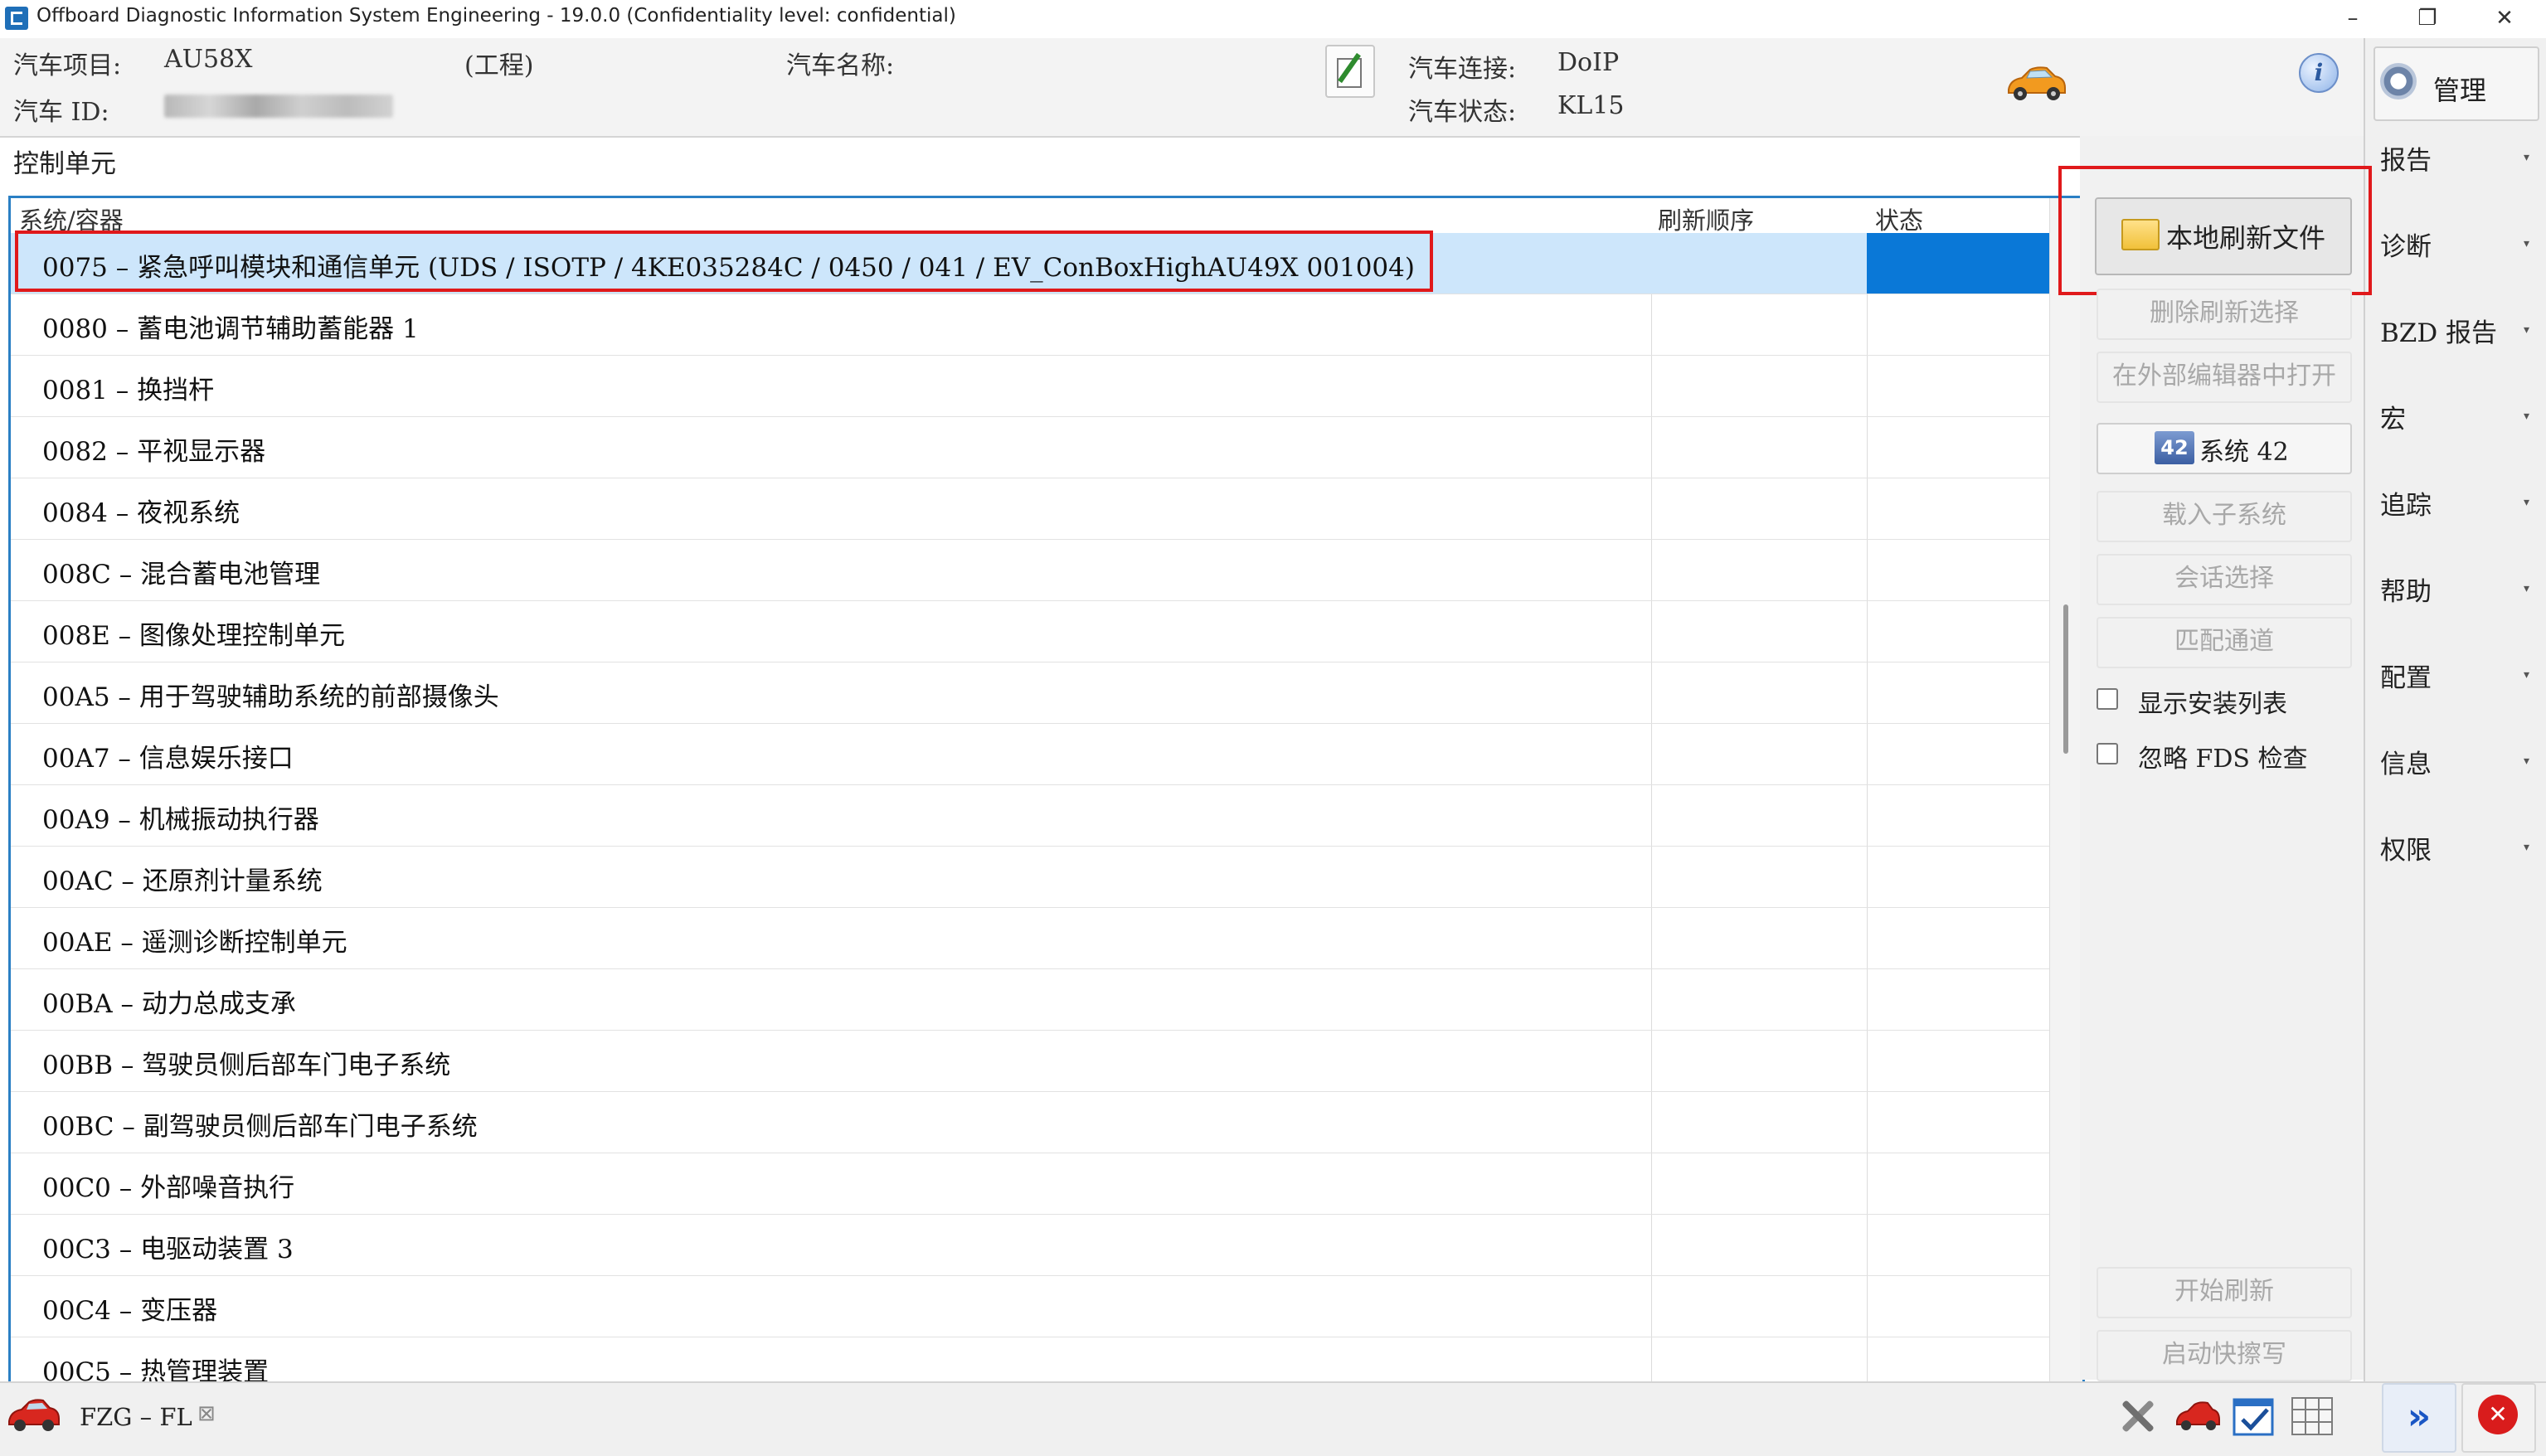 This screenshot has height=1456, width=2546. Describe the element at coordinates (2458, 250) in the screenshot. I see `menu-diagnosis: 诊断 ▾` at that location.